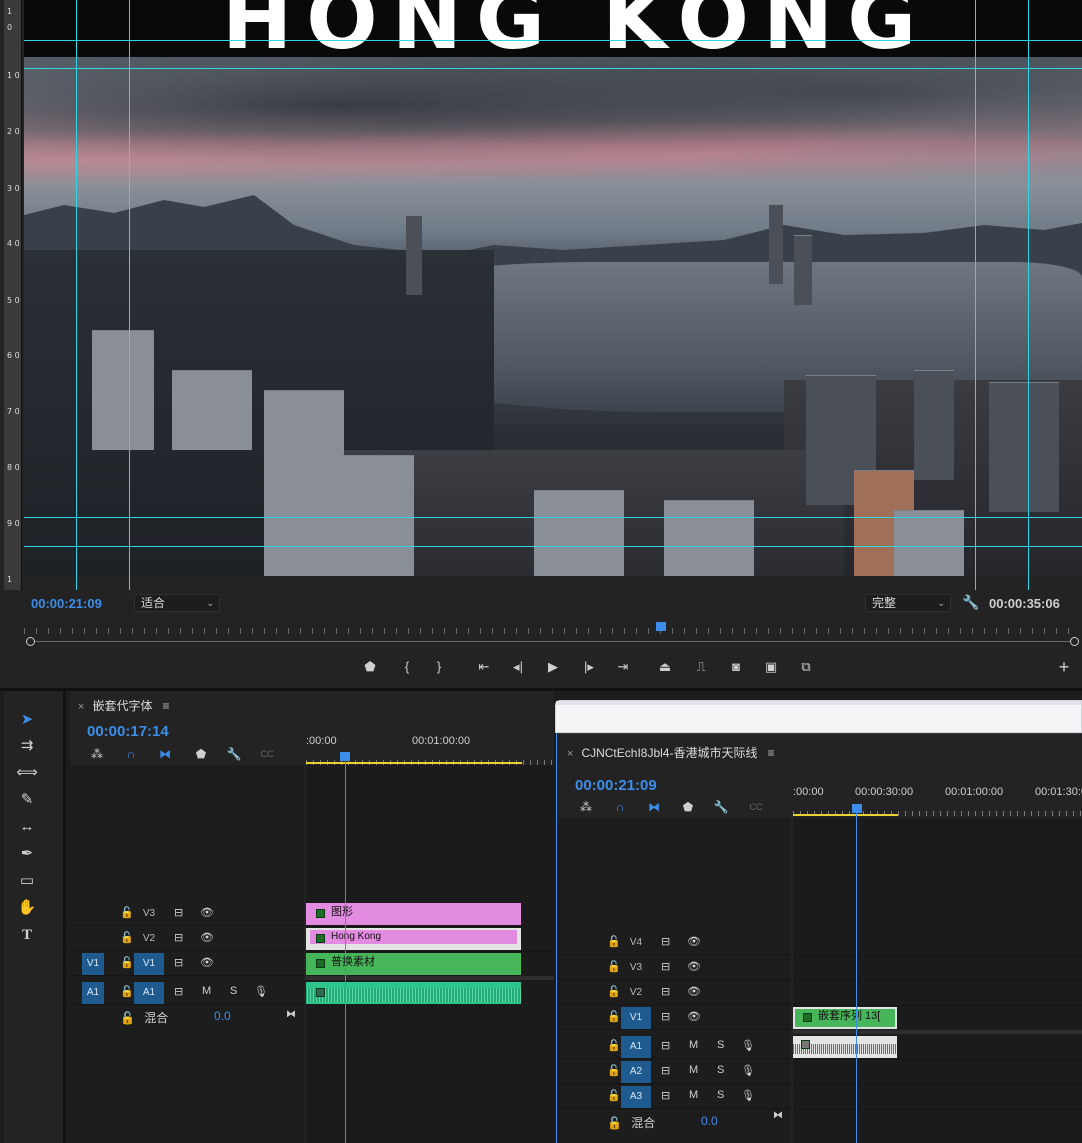  What do you see at coordinates (93, 964) in the screenshot?
I see `source-patch: V1` at bounding box center [93, 964].